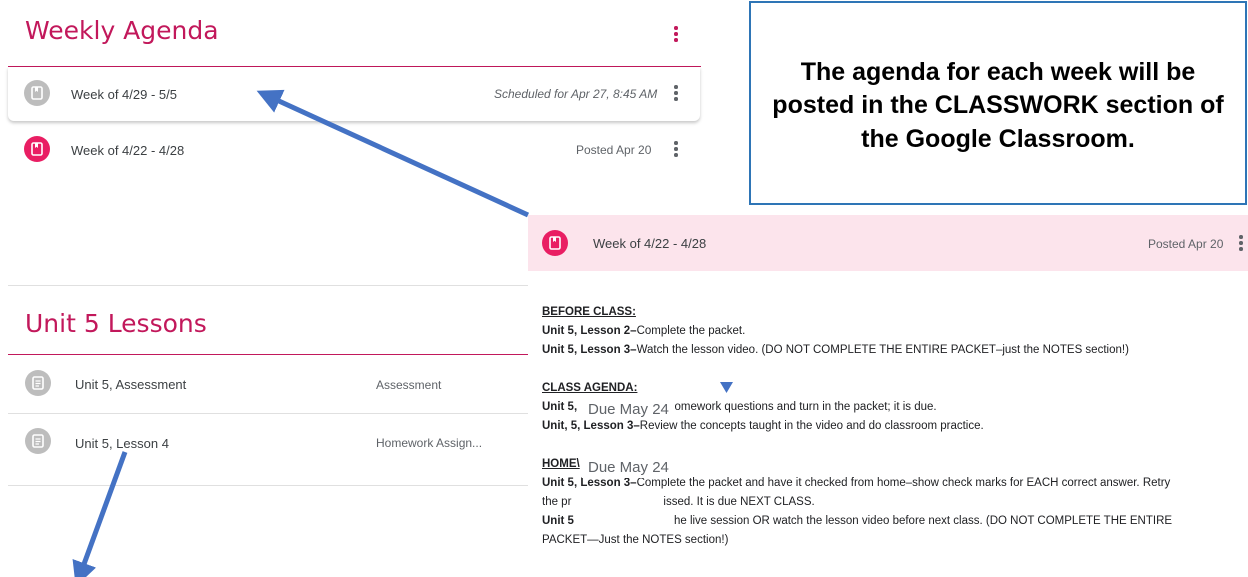 The width and height of the screenshot is (1248, 577). What do you see at coordinates (100, 514) in the screenshot?
I see `arrow-down` at bounding box center [100, 514].